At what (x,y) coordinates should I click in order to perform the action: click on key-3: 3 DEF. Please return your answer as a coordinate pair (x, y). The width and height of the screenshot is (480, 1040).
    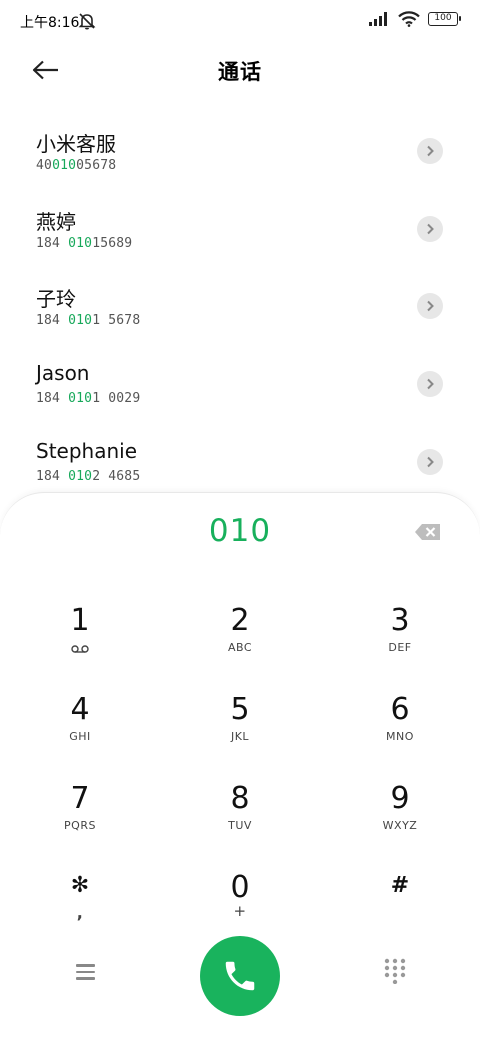
    Looking at the image, I should click on (400, 643).